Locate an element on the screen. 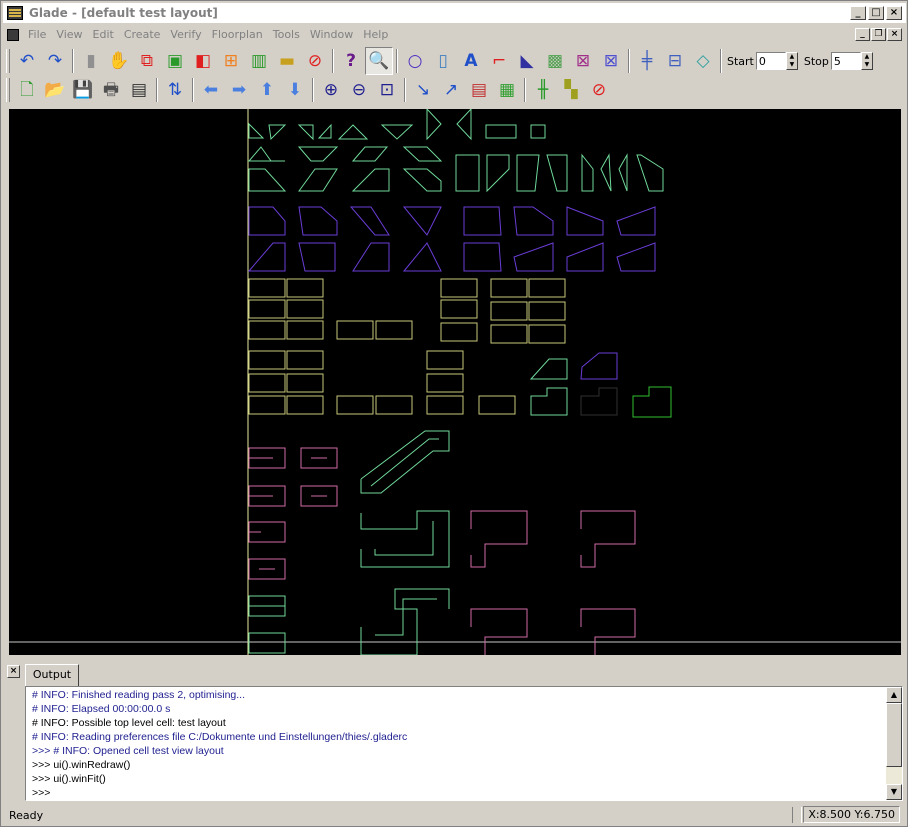 The width and height of the screenshot is (908, 827). pan-left-icon: ⬅ is located at coordinates (211, 90).